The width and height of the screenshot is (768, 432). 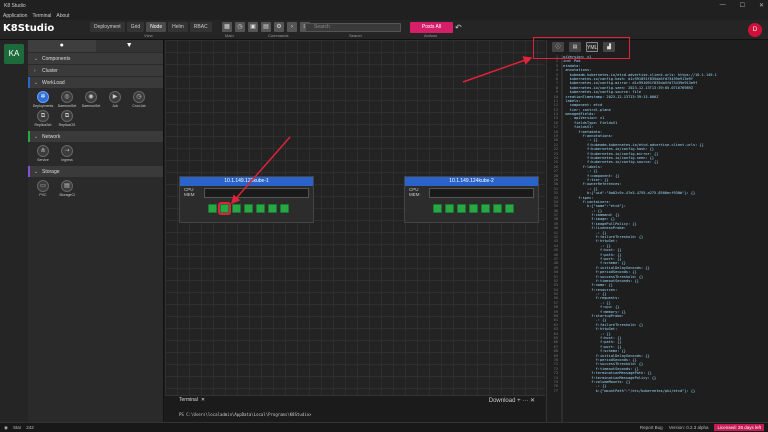 What do you see at coordinates (497, 69) in the screenshot?
I see `arrow-to-panel-toolbar` at bounding box center [497, 69].